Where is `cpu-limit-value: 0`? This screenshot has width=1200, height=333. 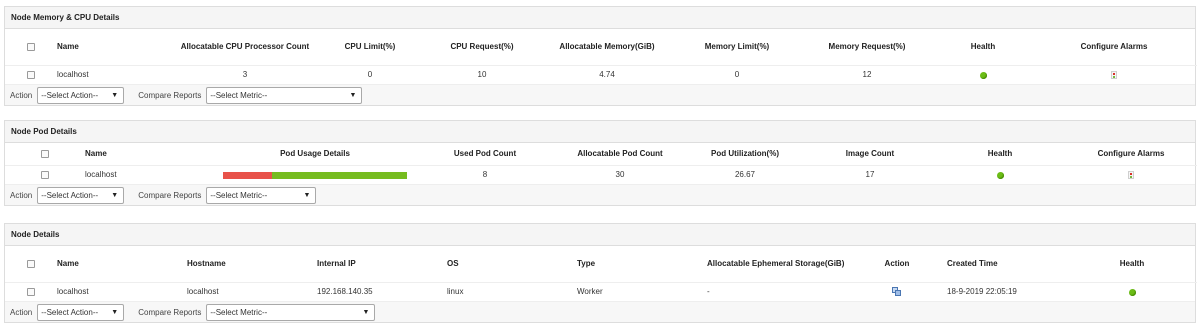 cpu-limit-value: 0 is located at coordinates (370, 75).